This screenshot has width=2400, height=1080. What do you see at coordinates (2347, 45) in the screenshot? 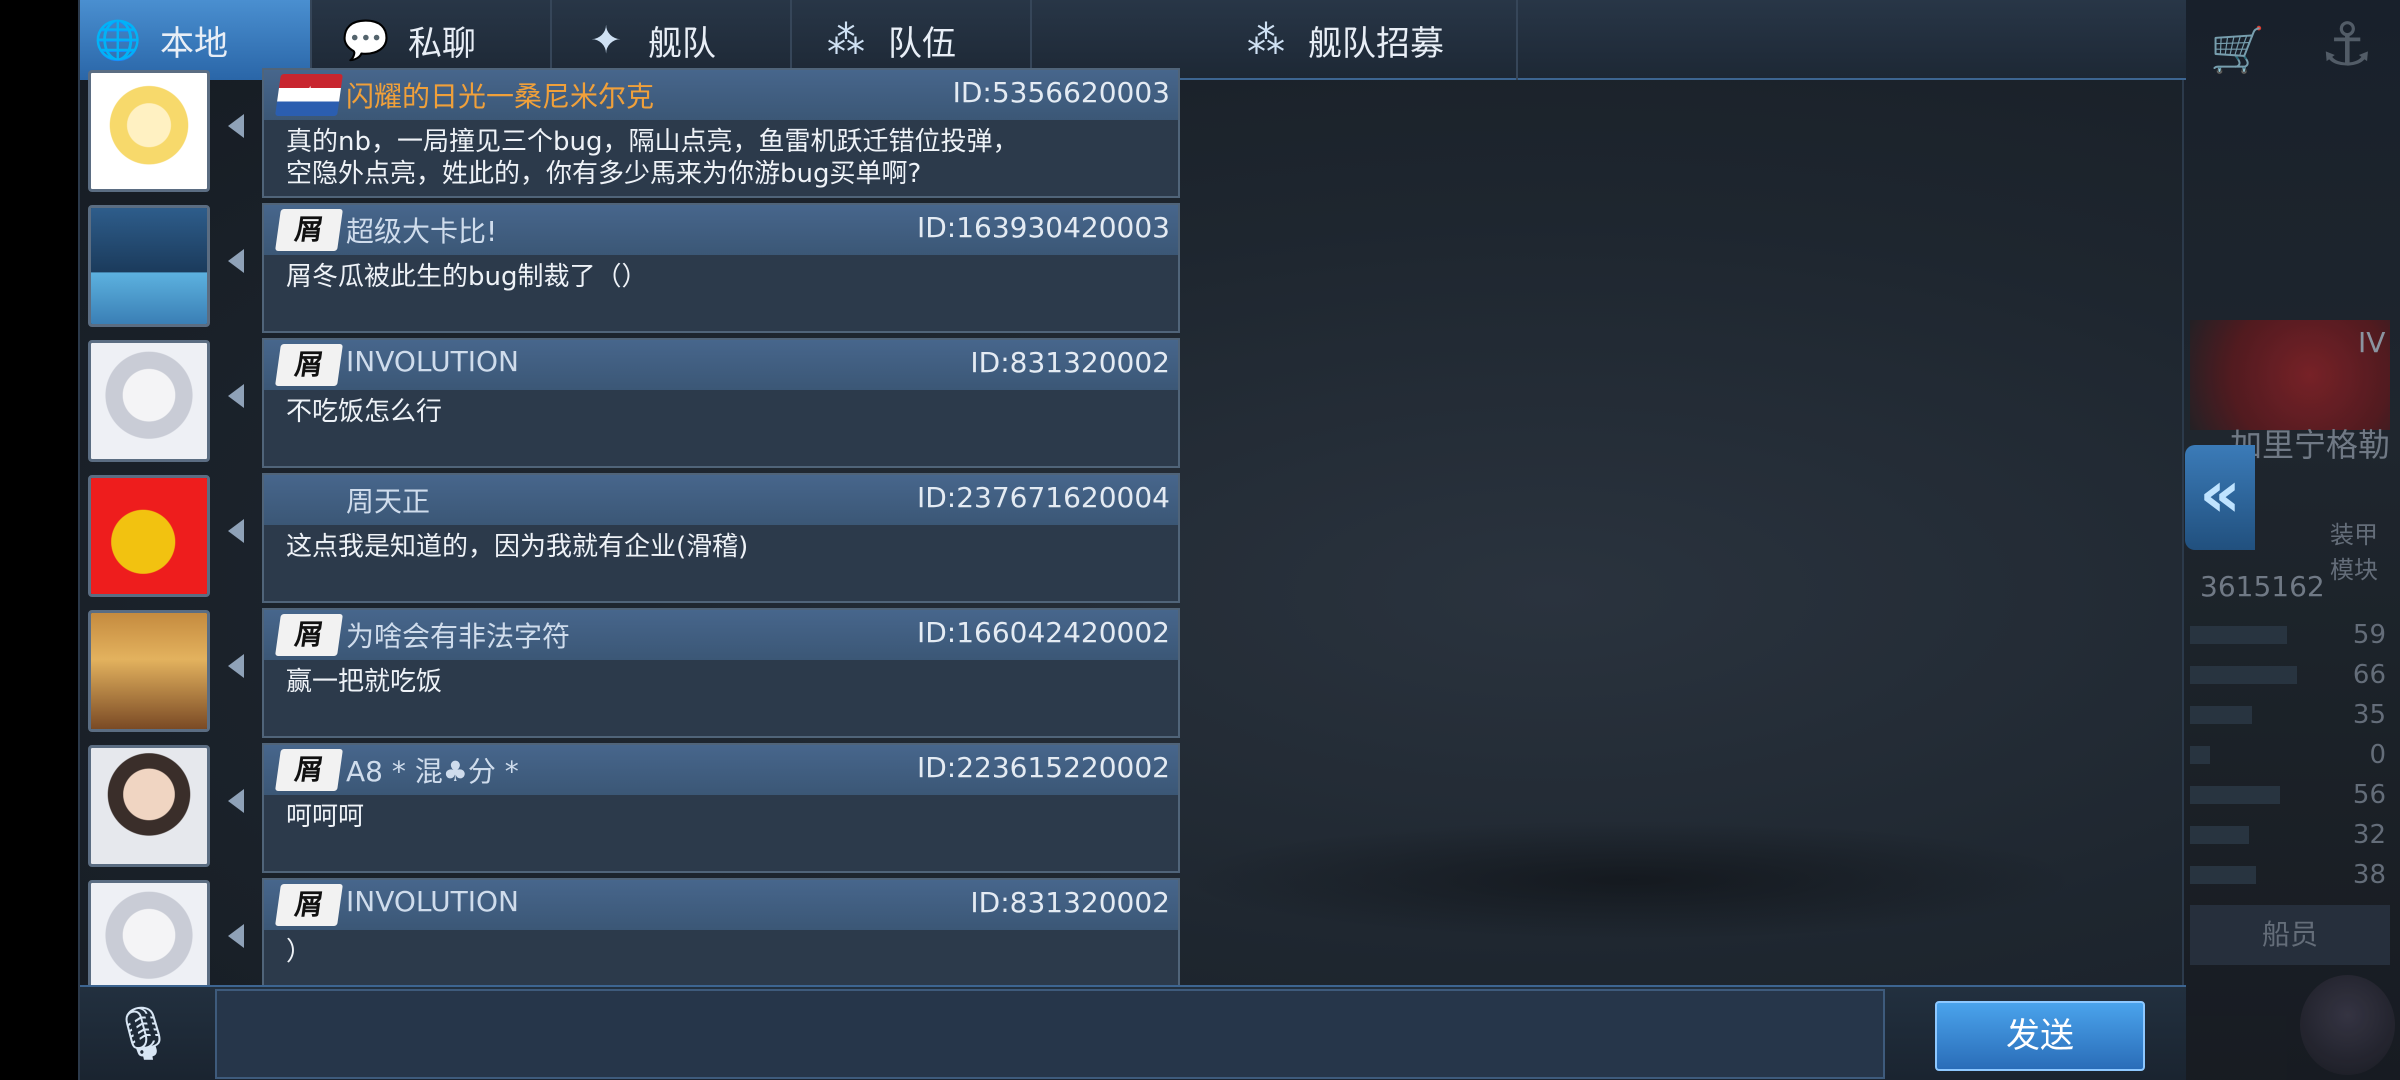
I see `anchor-icon: ⚓` at bounding box center [2347, 45].